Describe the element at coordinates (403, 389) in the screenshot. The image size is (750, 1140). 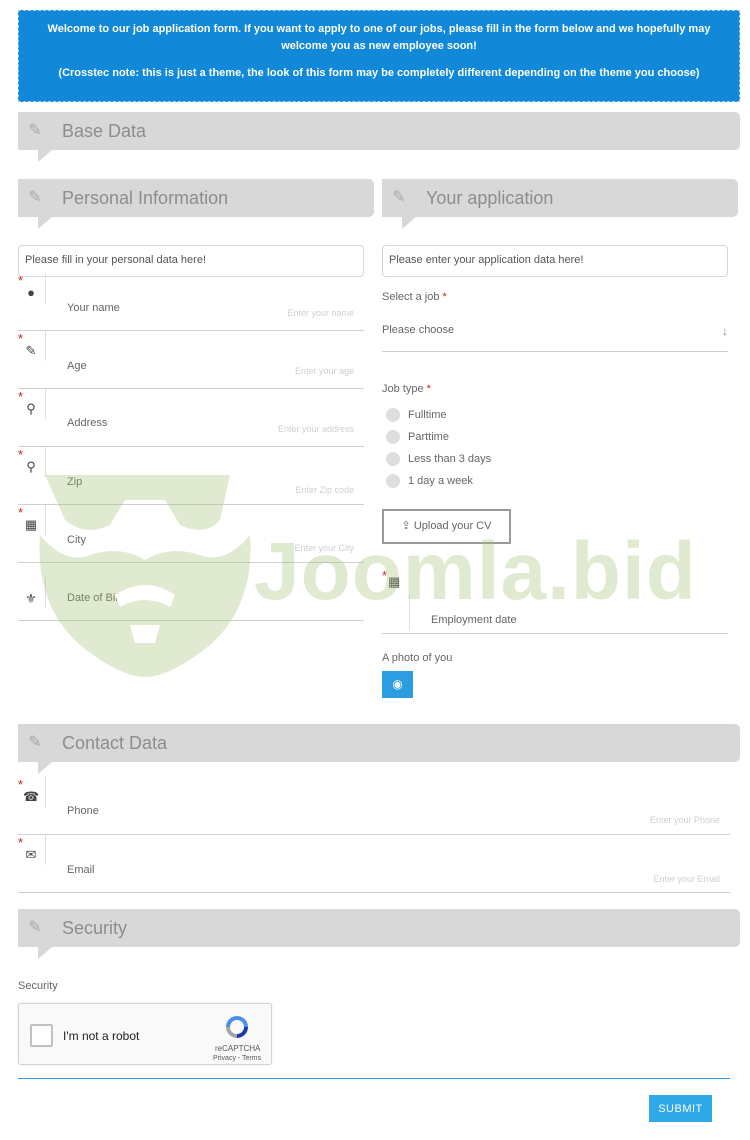
I see `job-type-label-text: Job type` at that location.